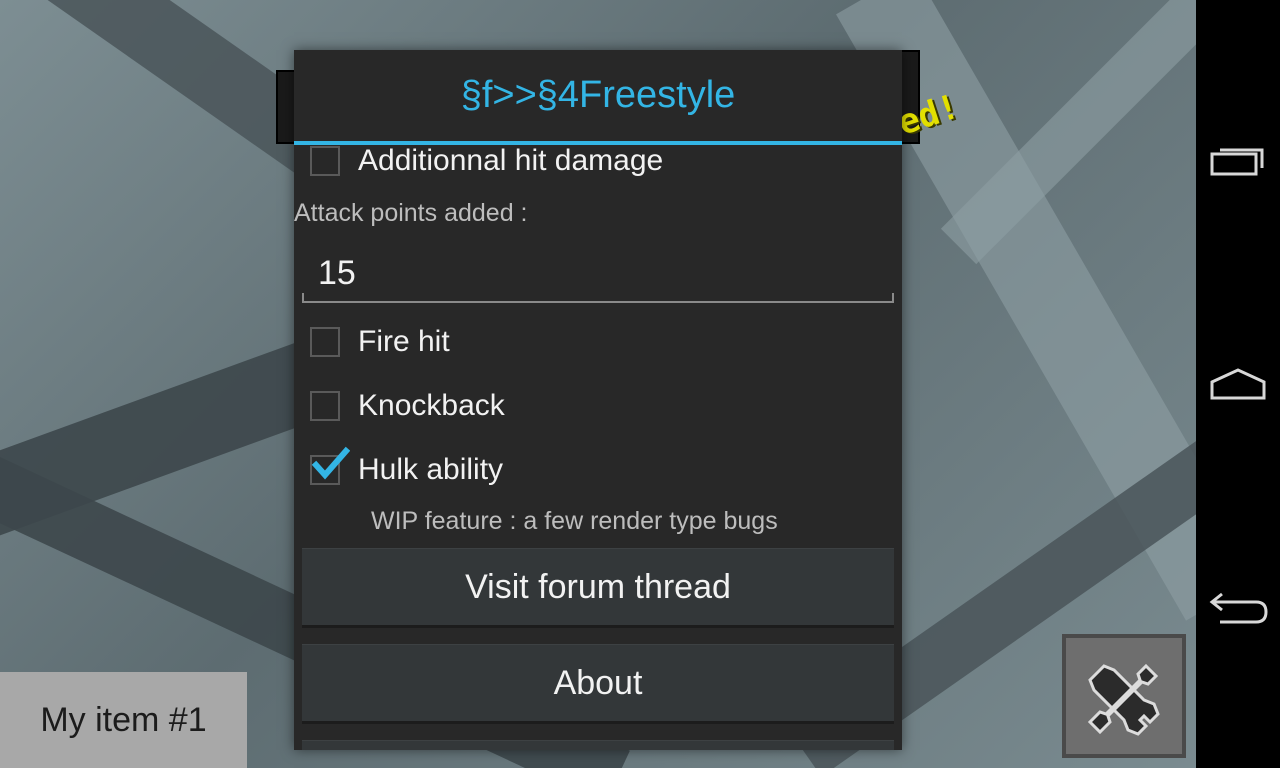  What do you see at coordinates (404, 341) in the screenshot?
I see `option-label: Fire hit` at bounding box center [404, 341].